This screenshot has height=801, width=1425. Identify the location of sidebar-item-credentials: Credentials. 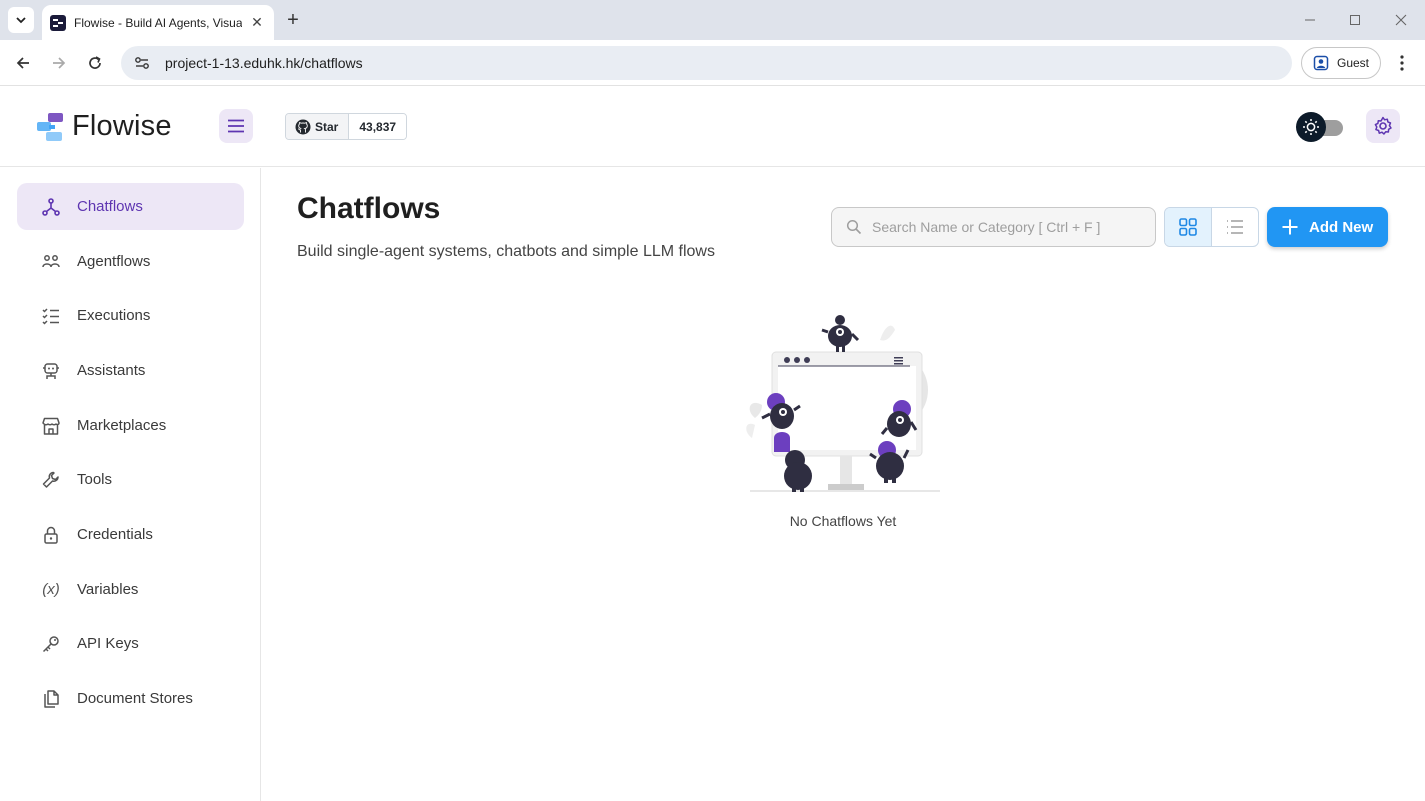
(130, 534).